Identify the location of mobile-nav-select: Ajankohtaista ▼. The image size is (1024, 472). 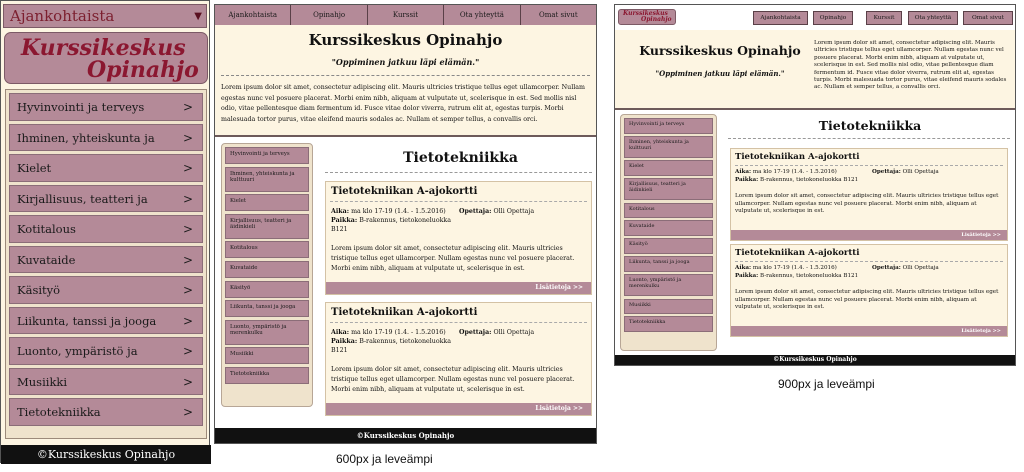
(105, 16).